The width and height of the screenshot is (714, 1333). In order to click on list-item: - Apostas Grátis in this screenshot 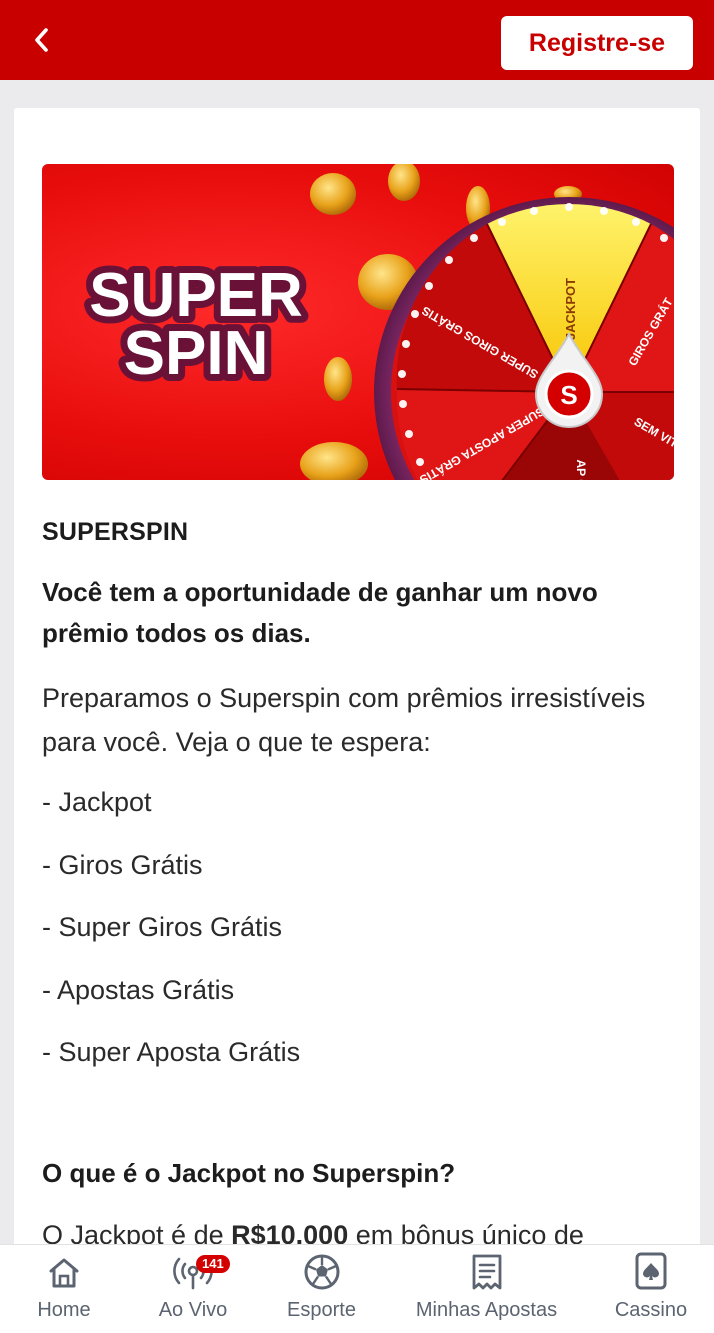, I will do `click(138, 989)`.